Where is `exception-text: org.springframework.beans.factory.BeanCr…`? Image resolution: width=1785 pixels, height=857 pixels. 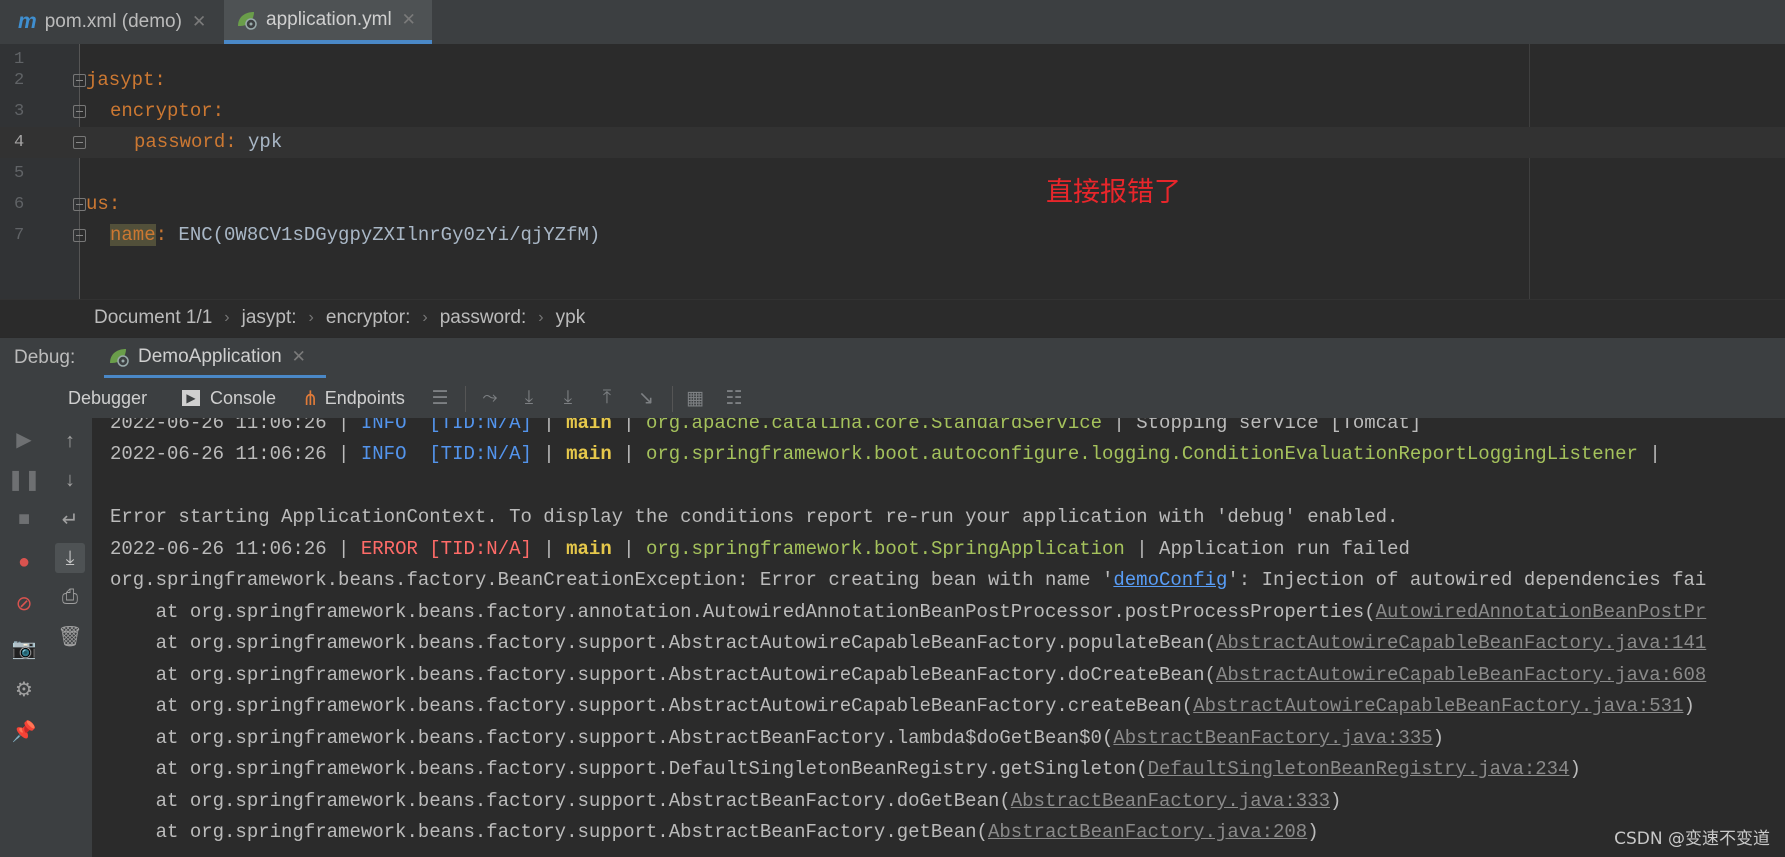
exception-text: org.springframework.beans.factory.BeanCr… is located at coordinates (612, 580).